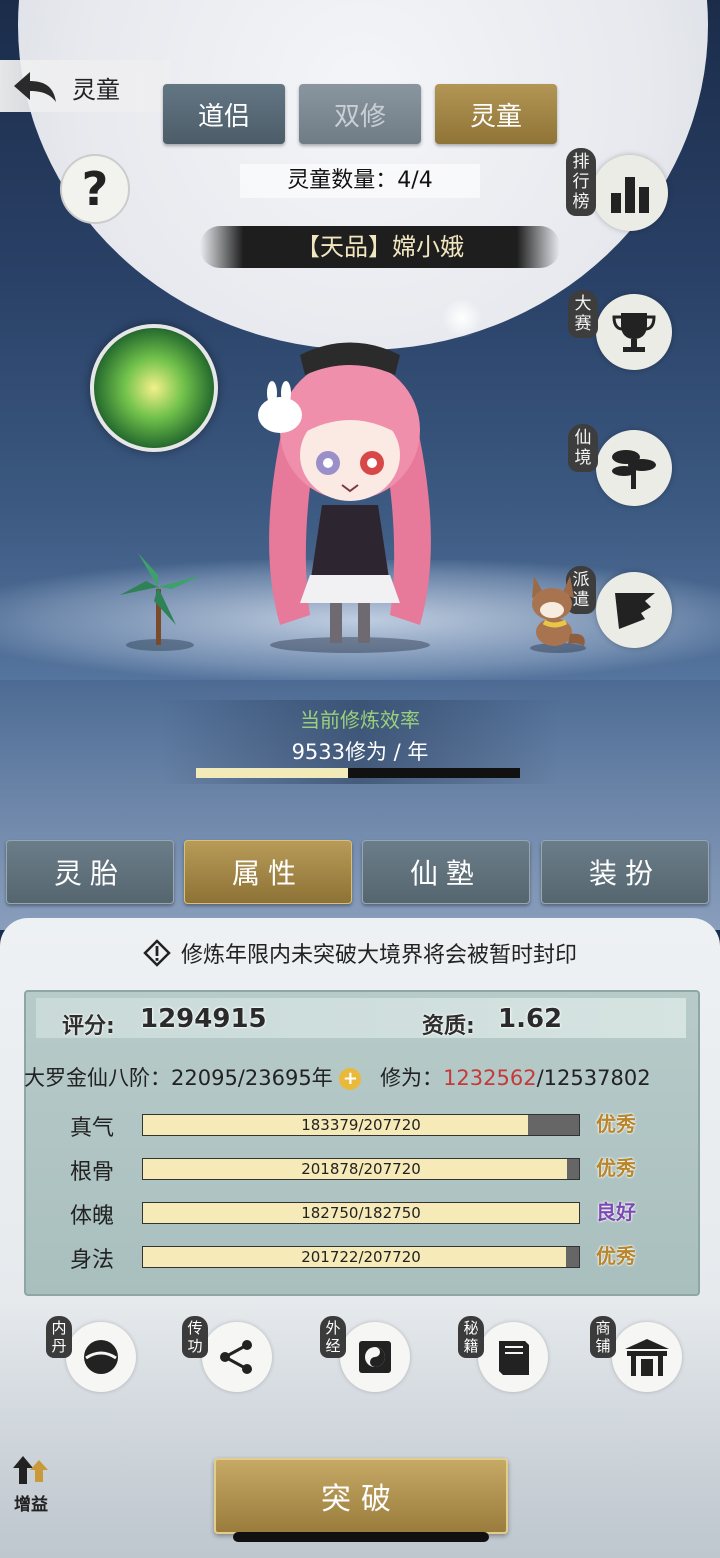 The image size is (720, 1558). I want to click on pavilion-icon, so click(647, 1357).